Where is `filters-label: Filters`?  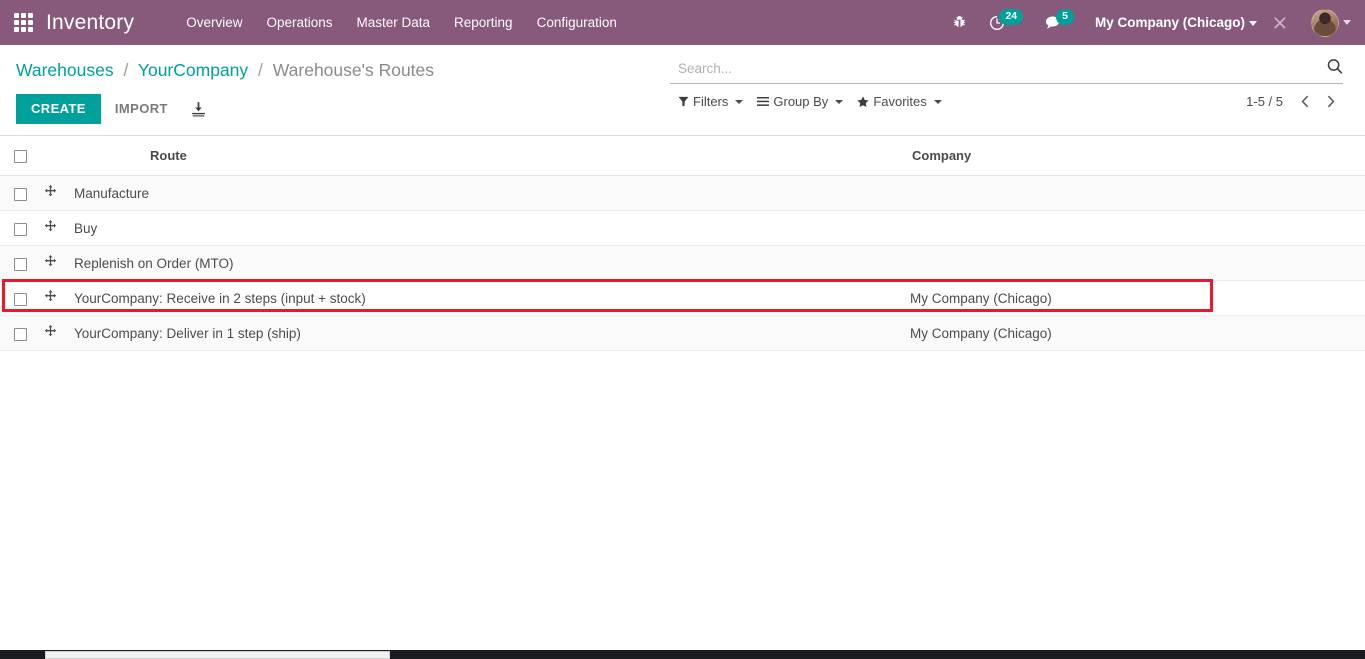
filters-label: Filters is located at coordinates (711, 101).